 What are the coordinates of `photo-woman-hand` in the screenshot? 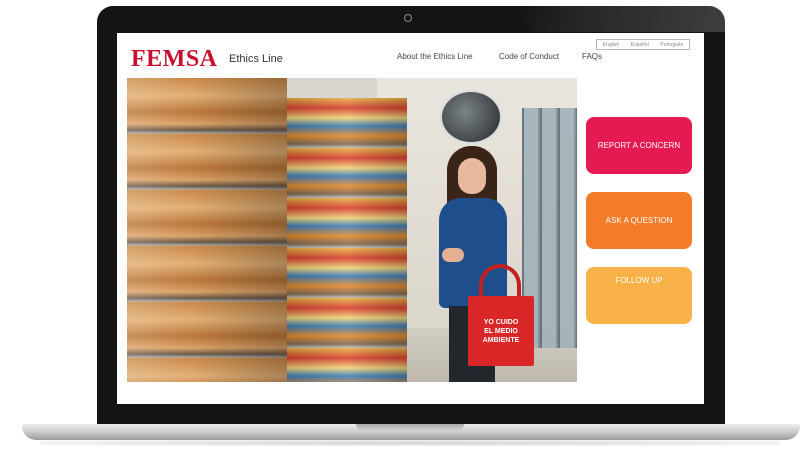 It's located at (453, 255).